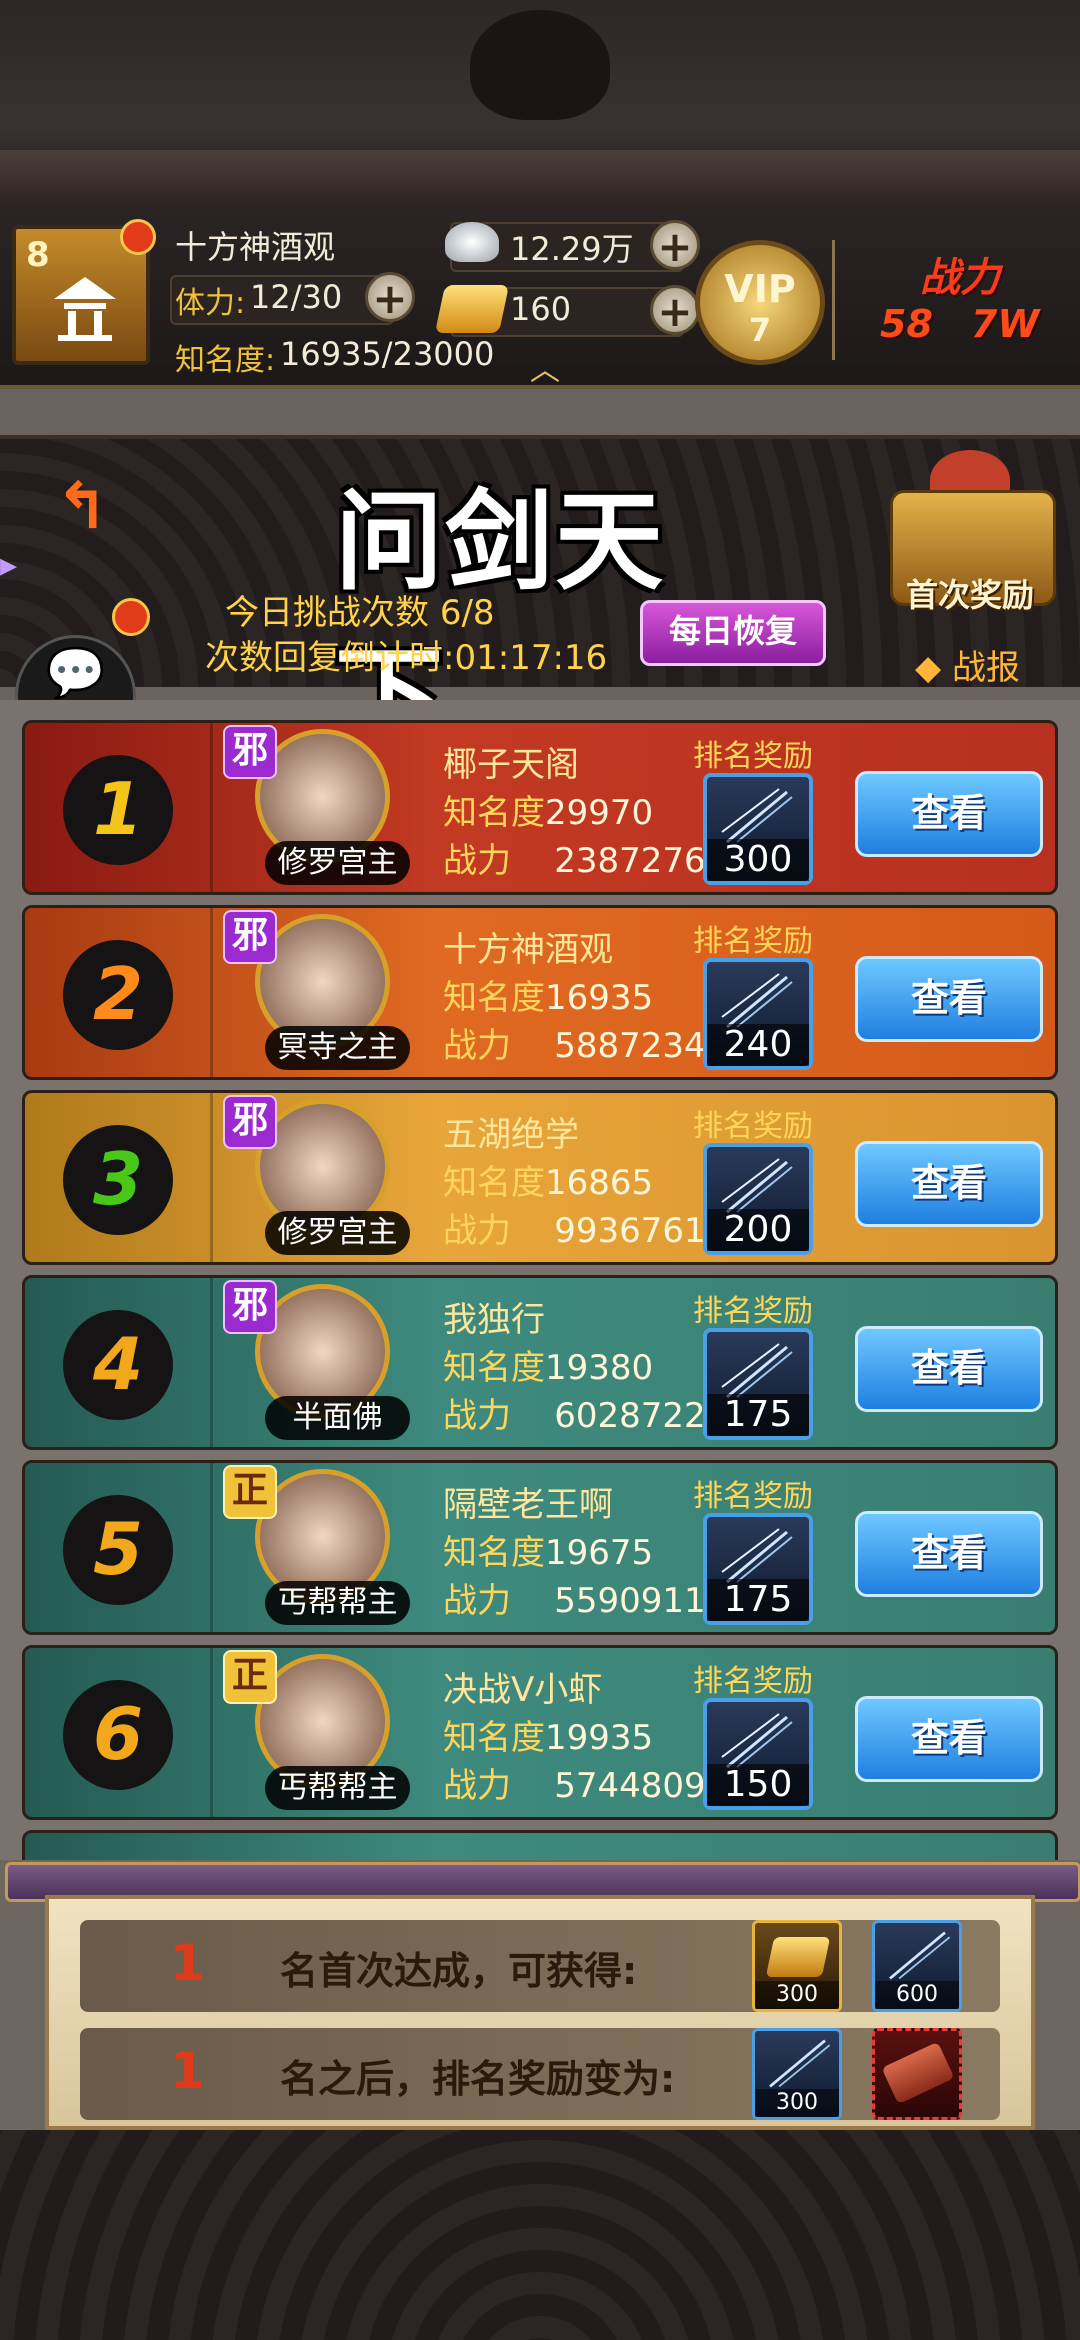  I want to click on rank-reward-item: 150, so click(758, 1754).